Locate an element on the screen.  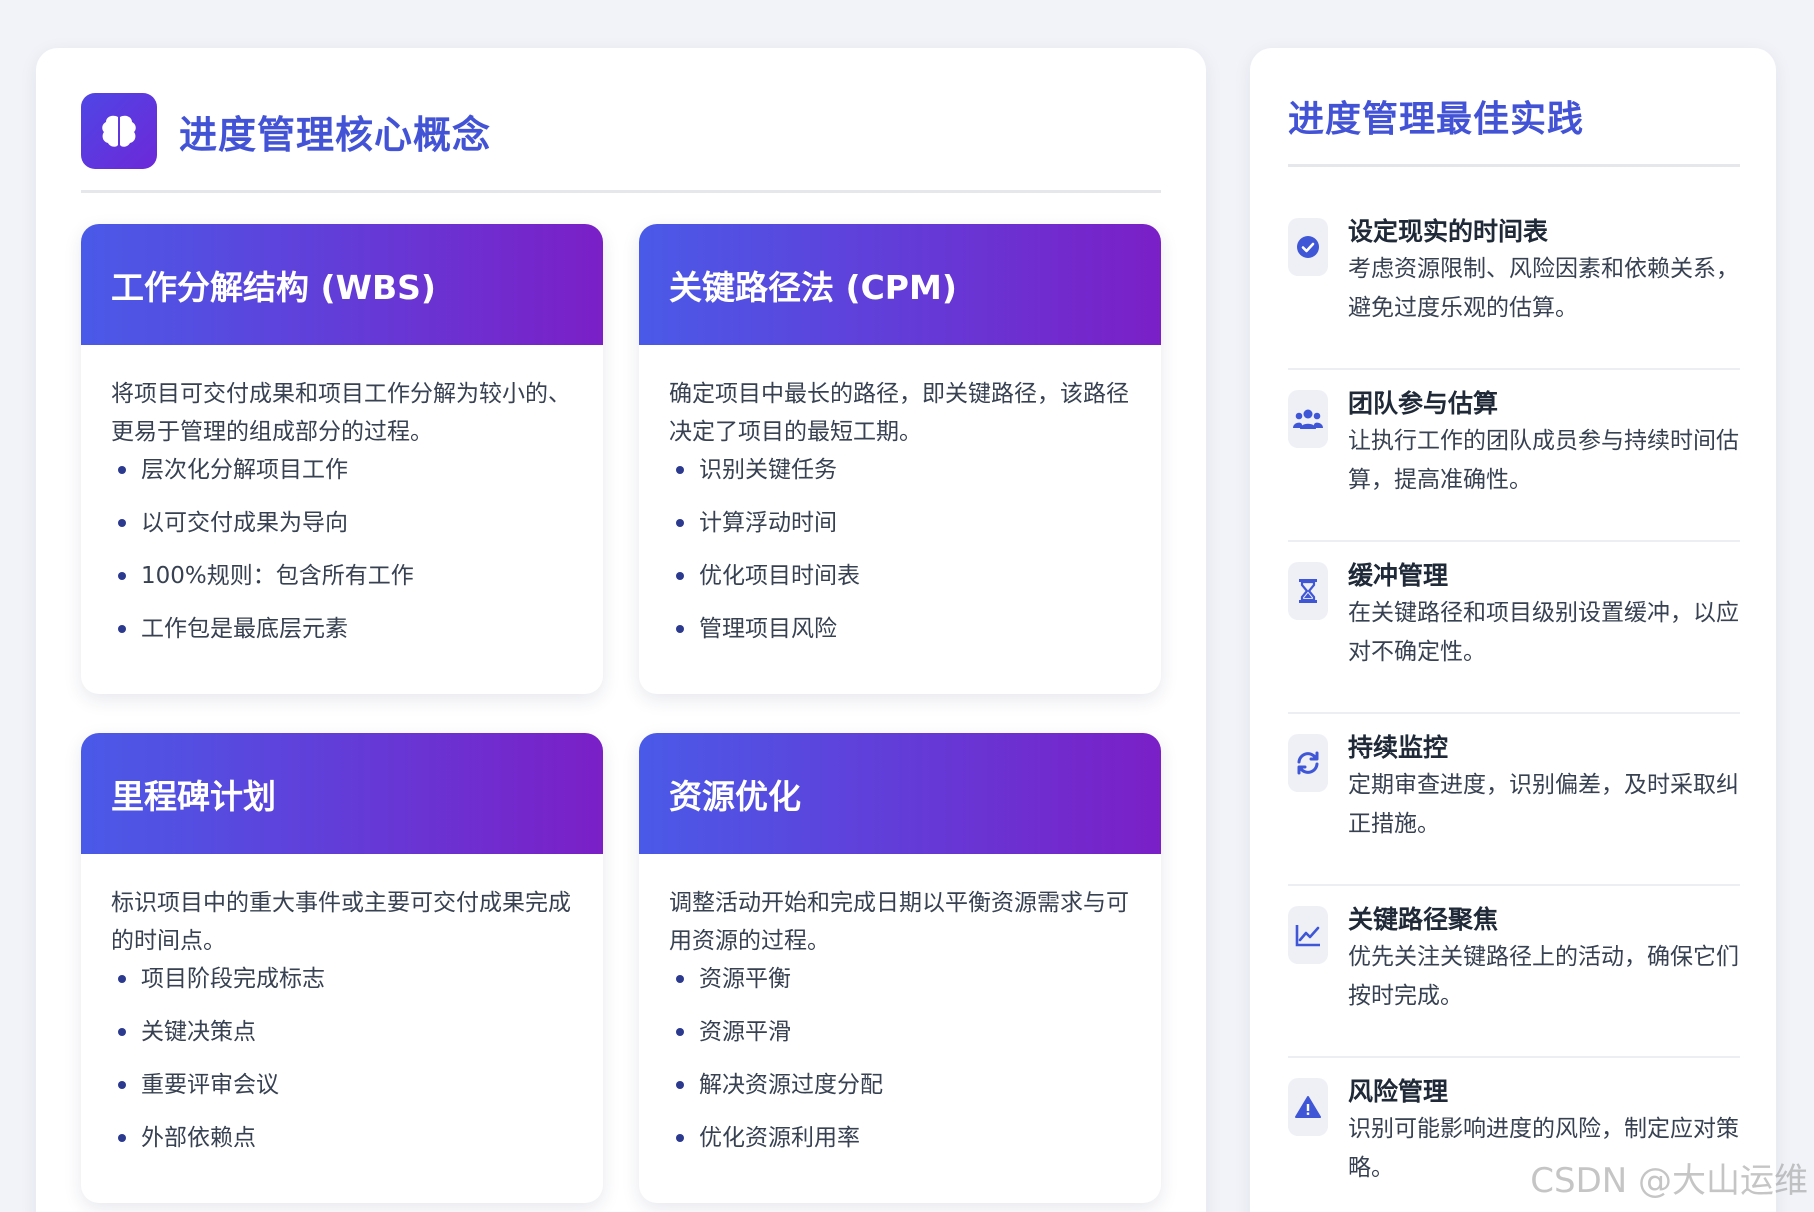
list-item: 100%规则：包含所有工作 is located at coordinates (342, 583).